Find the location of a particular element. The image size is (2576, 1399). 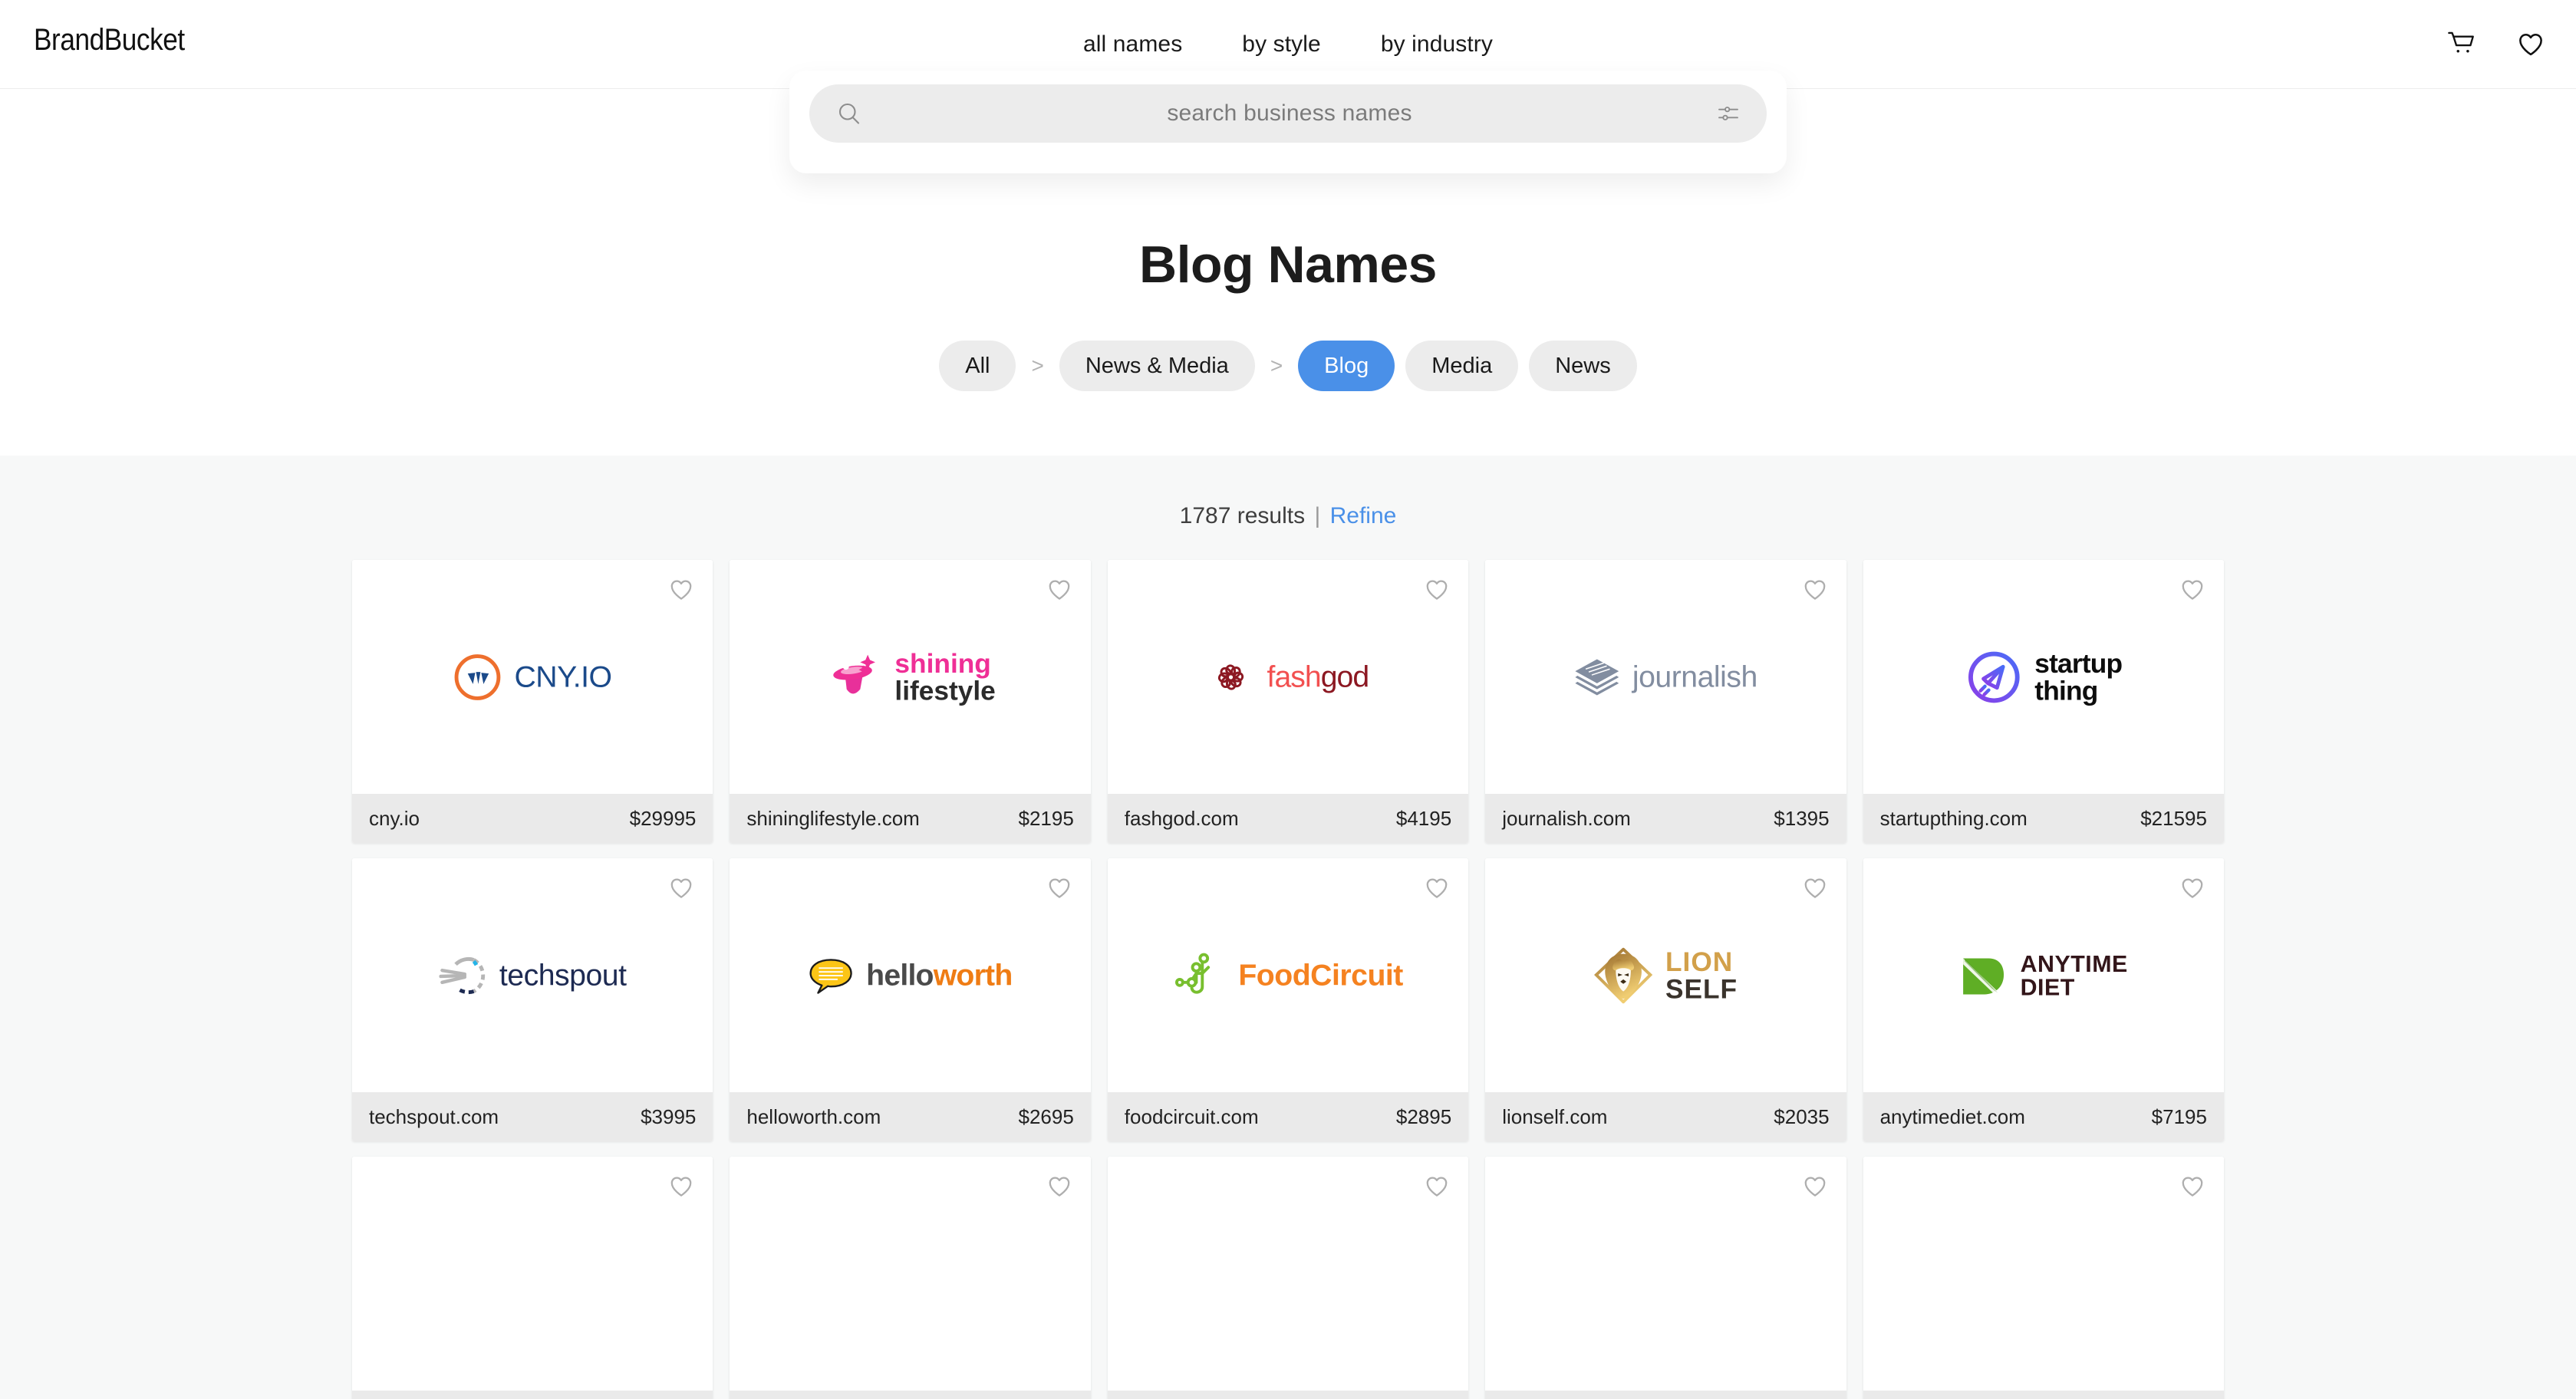

breadcrumb: All > News & Media > Blog Media News is located at coordinates (1288, 366).